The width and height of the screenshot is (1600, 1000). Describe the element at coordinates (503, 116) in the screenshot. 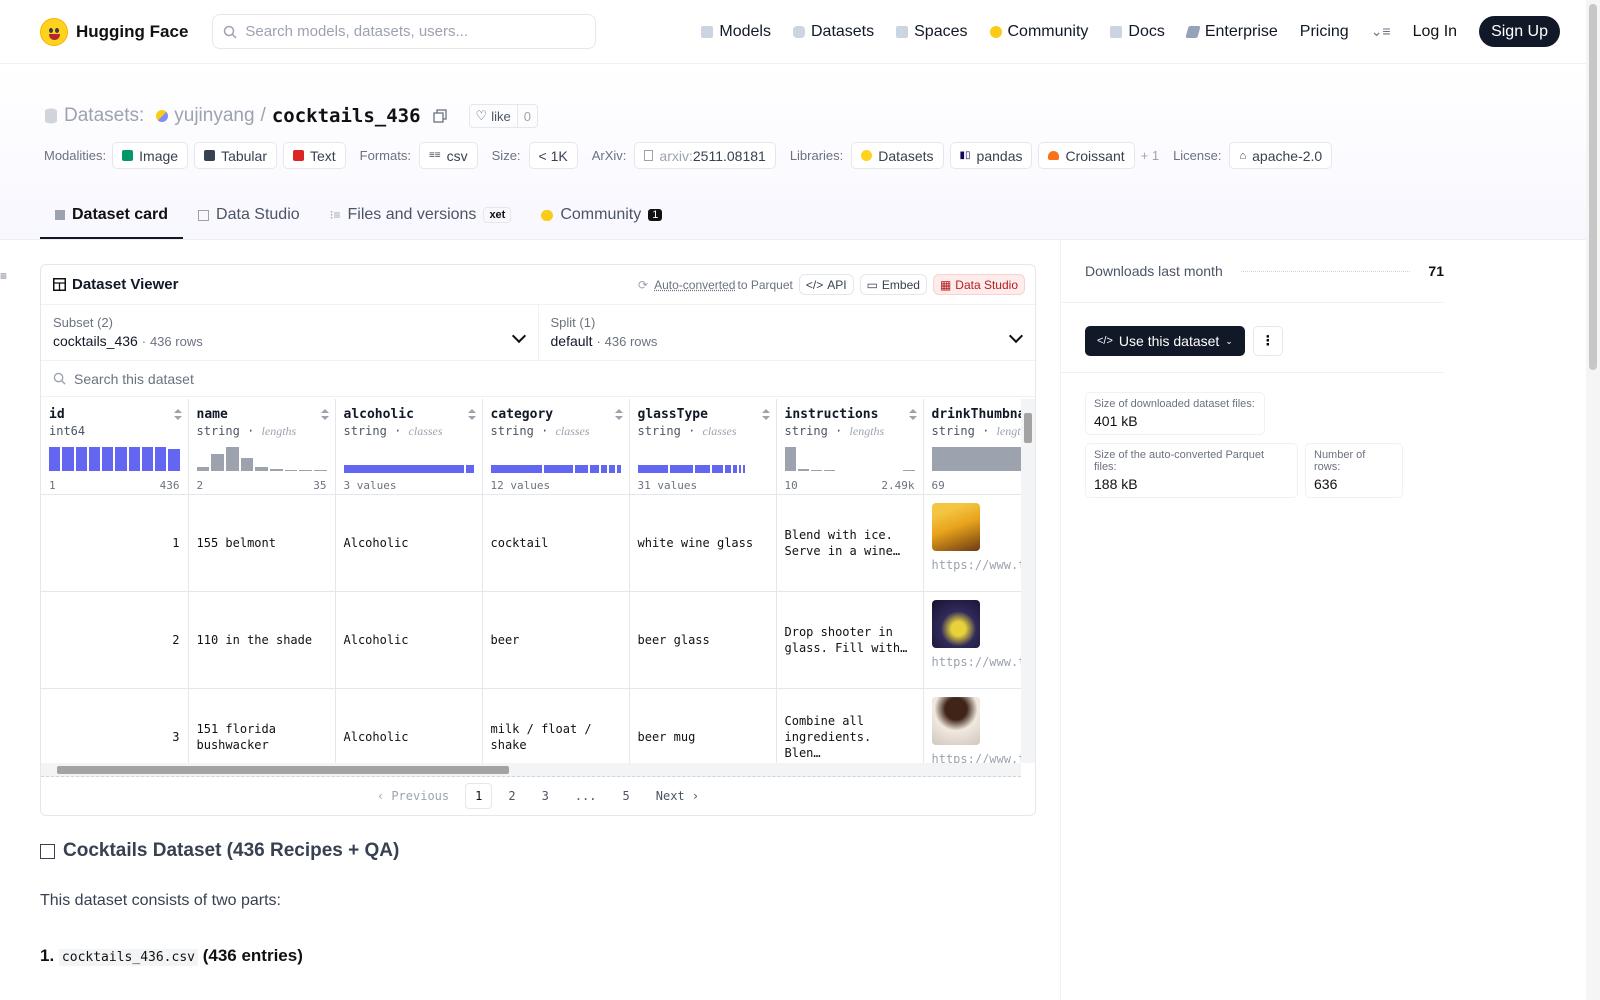

I see `like-button: ♡ like 0` at that location.